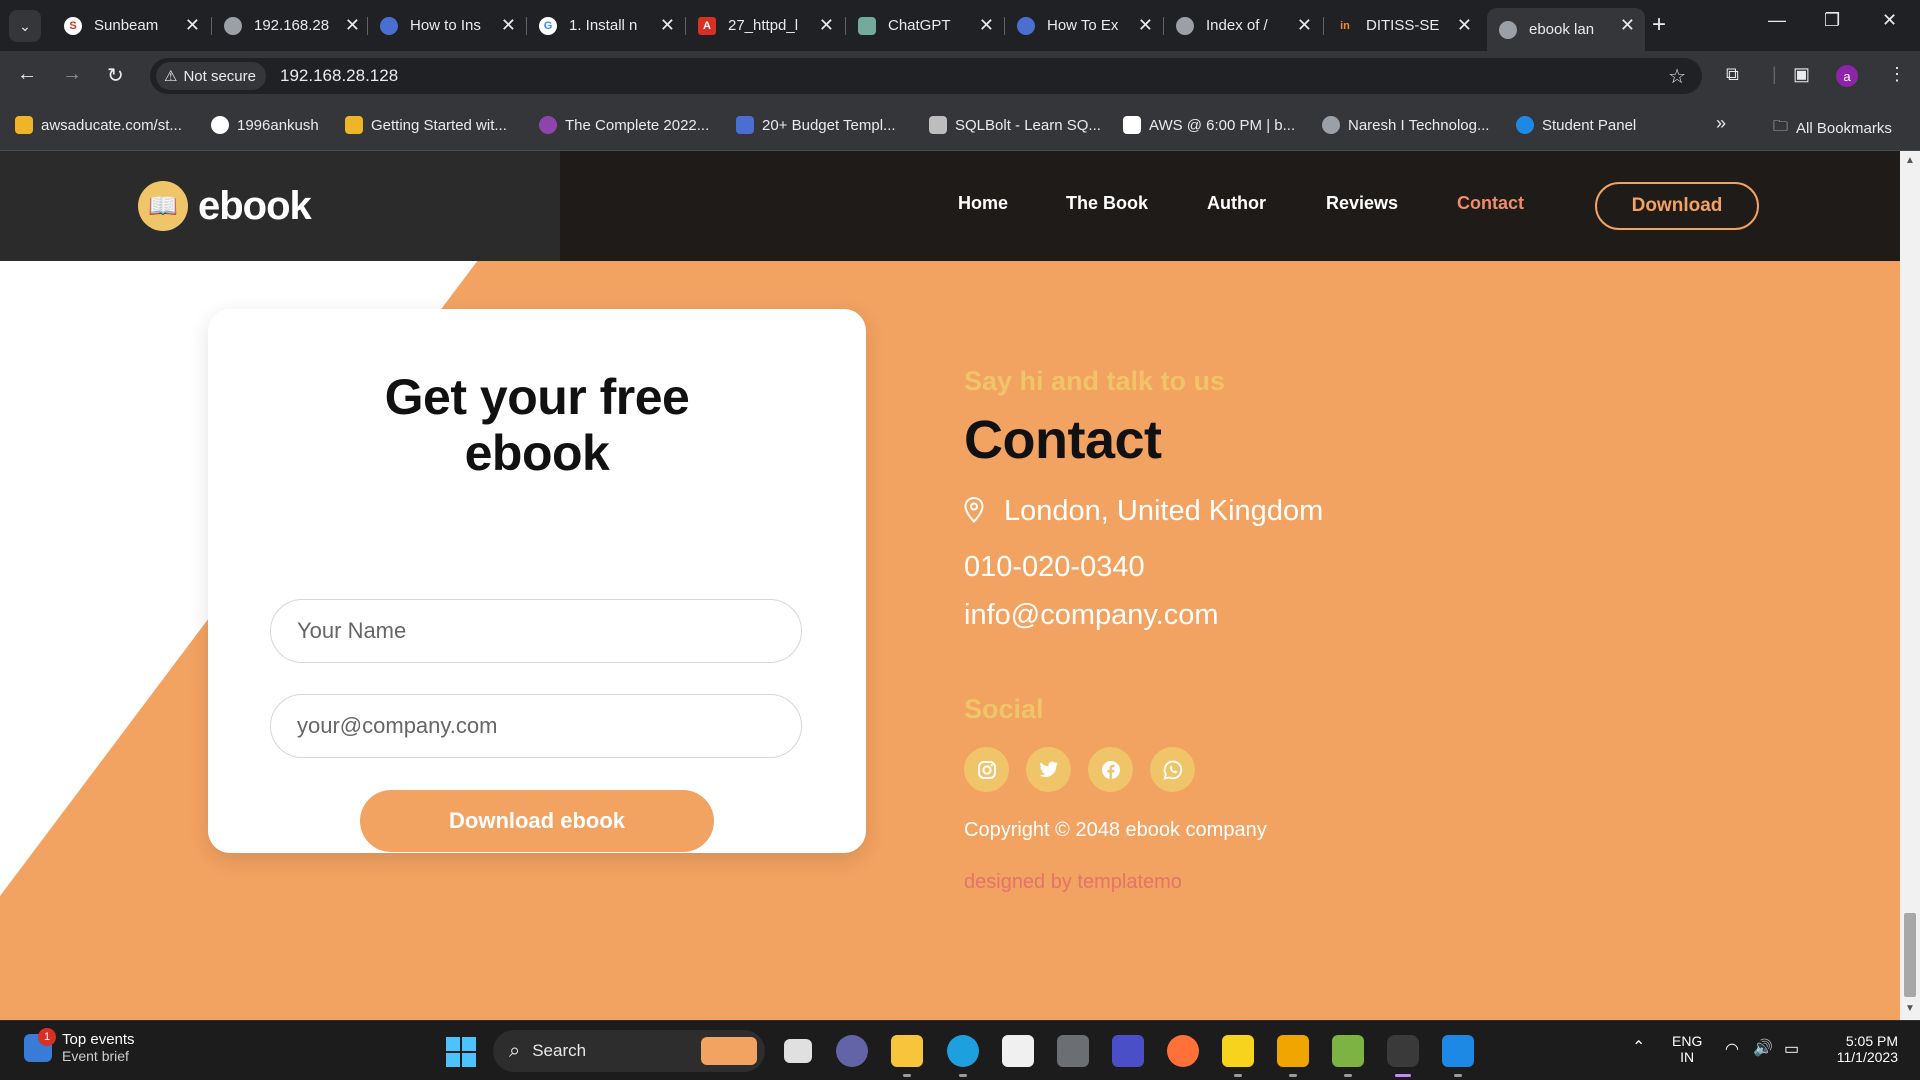 The height and width of the screenshot is (1080, 1920). What do you see at coordinates (1348, 1075) in the screenshot?
I see `running-indicator` at bounding box center [1348, 1075].